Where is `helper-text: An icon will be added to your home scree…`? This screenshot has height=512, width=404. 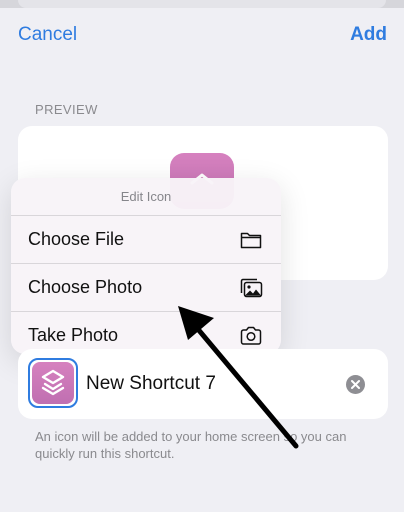 helper-text: An icon will be added to your home scree… is located at coordinates (191, 445).